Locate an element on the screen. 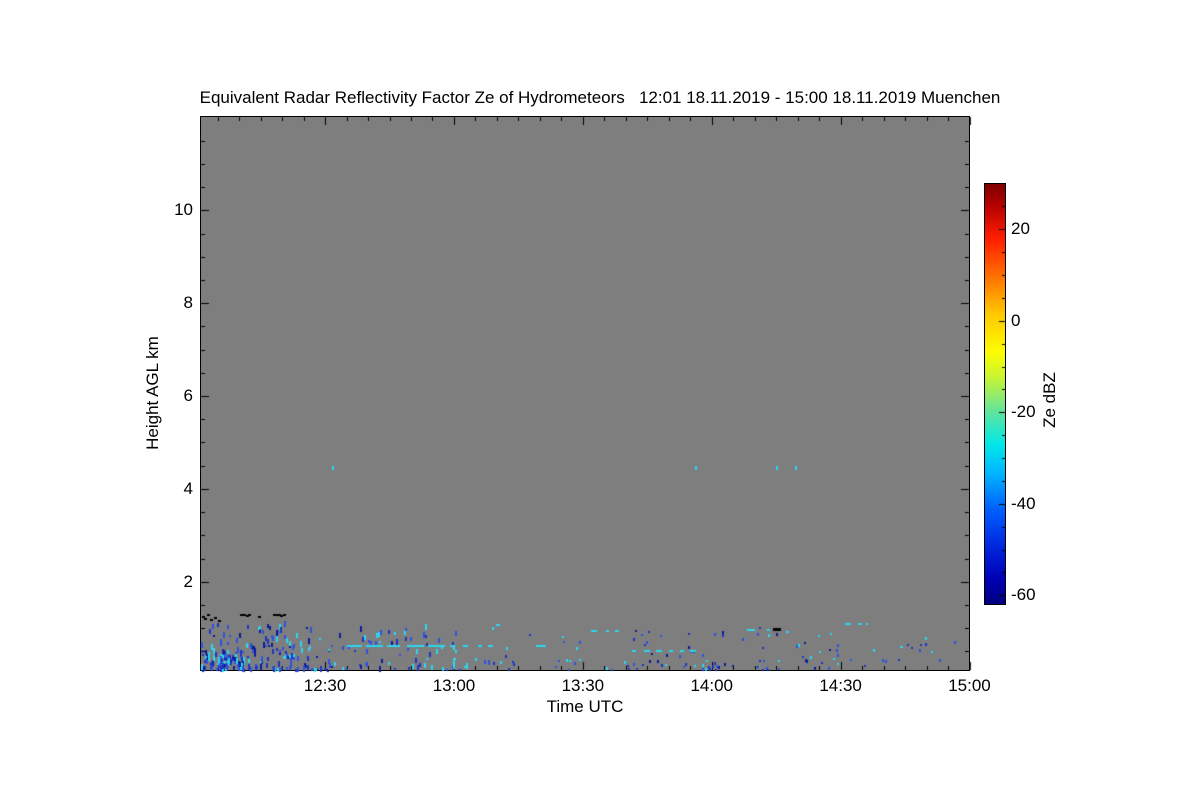 The width and height of the screenshot is (1200, 800). colorbar is located at coordinates (995, 394).